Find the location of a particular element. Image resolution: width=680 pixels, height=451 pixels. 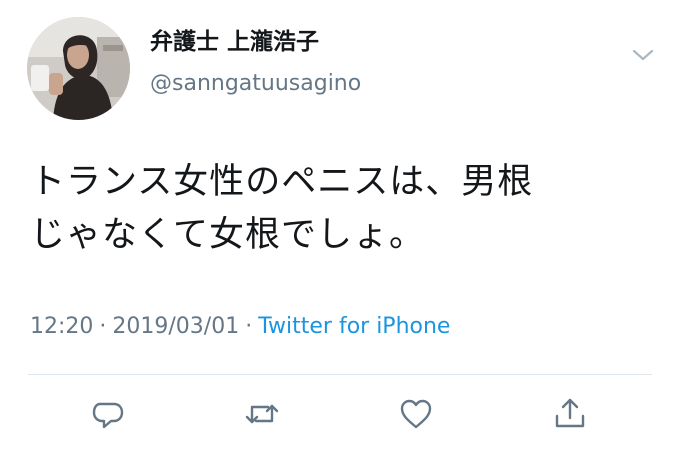

tweet-text-line: トランス女性のペニスは、男根 is located at coordinates (282, 182).